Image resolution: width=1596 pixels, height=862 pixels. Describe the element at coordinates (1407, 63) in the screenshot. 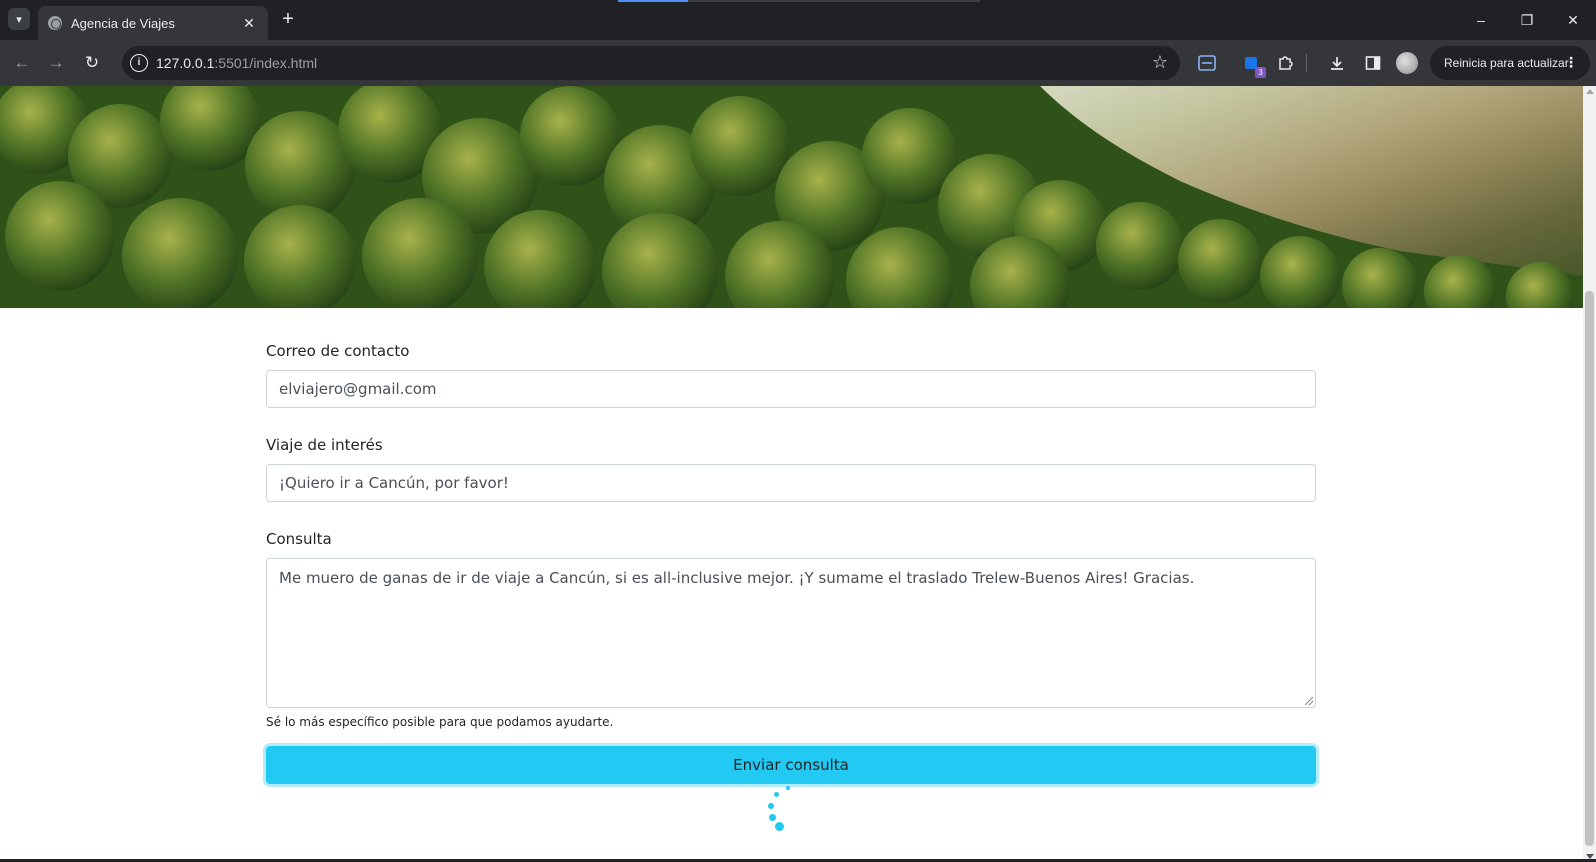

I see `avatar` at that location.